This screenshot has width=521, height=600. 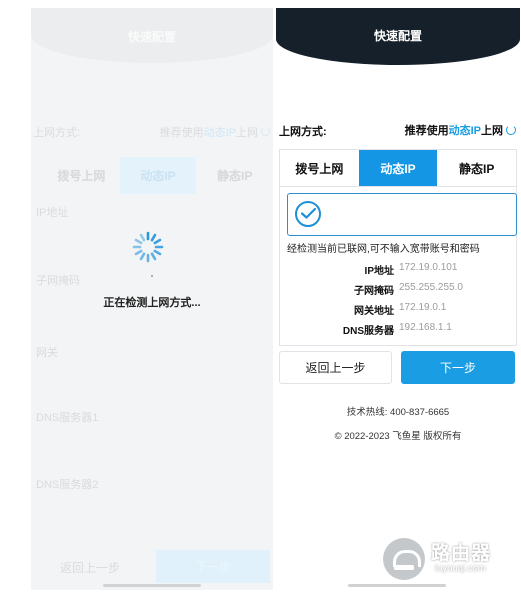 I want to click on field-label: 子网掩码, so click(x=374, y=291).